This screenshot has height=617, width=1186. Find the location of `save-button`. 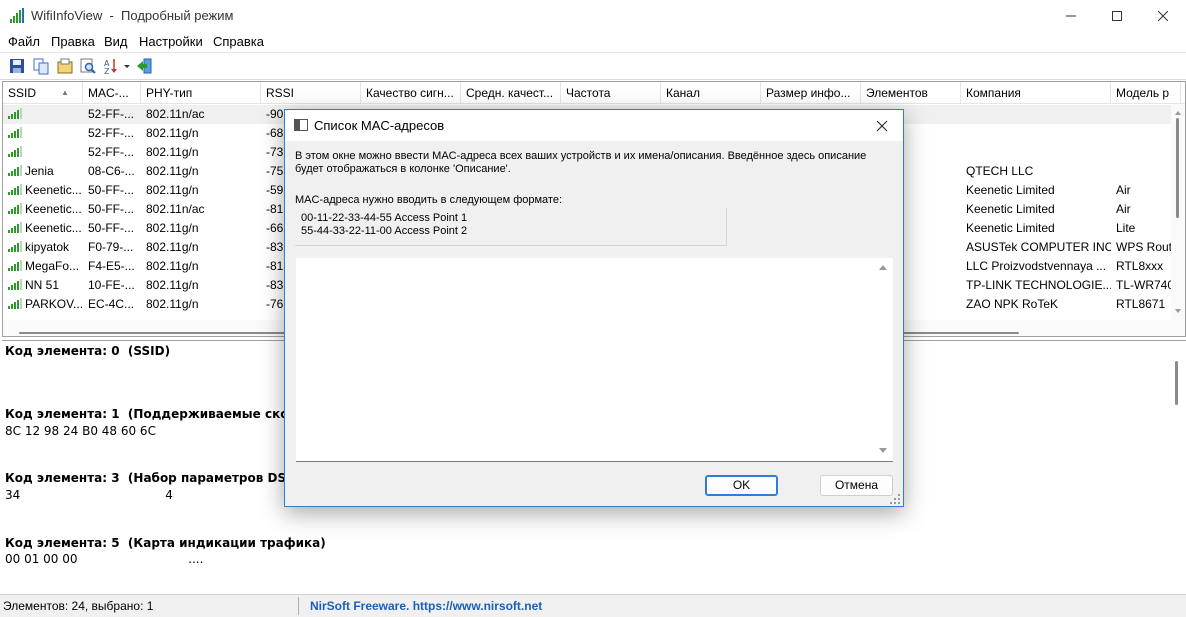

save-button is located at coordinates (18, 67).